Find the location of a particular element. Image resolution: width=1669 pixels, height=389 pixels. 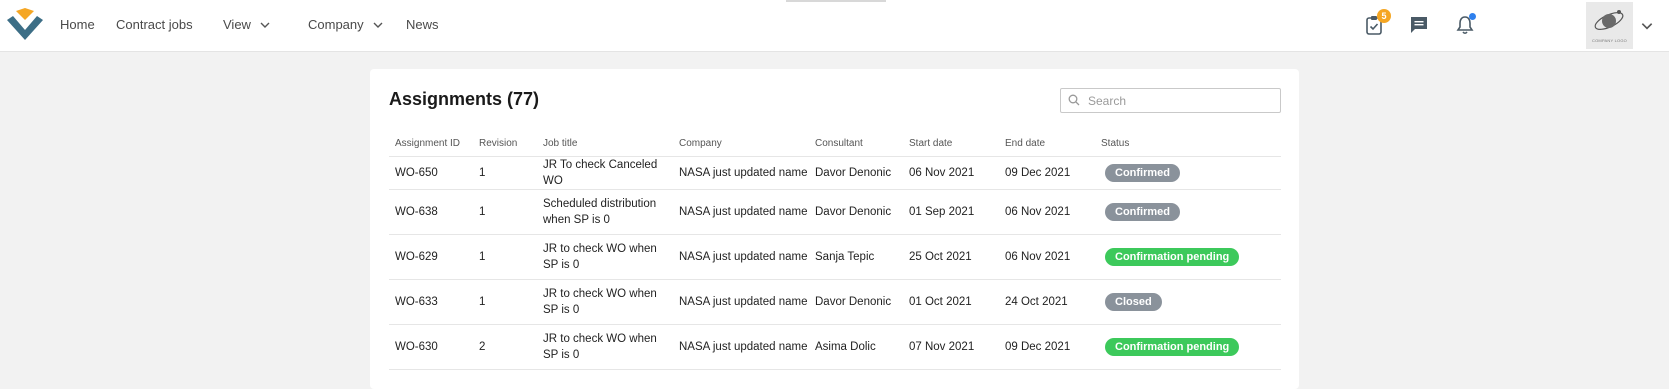

column-header-consultant: Consultant is located at coordinates (856, 144).